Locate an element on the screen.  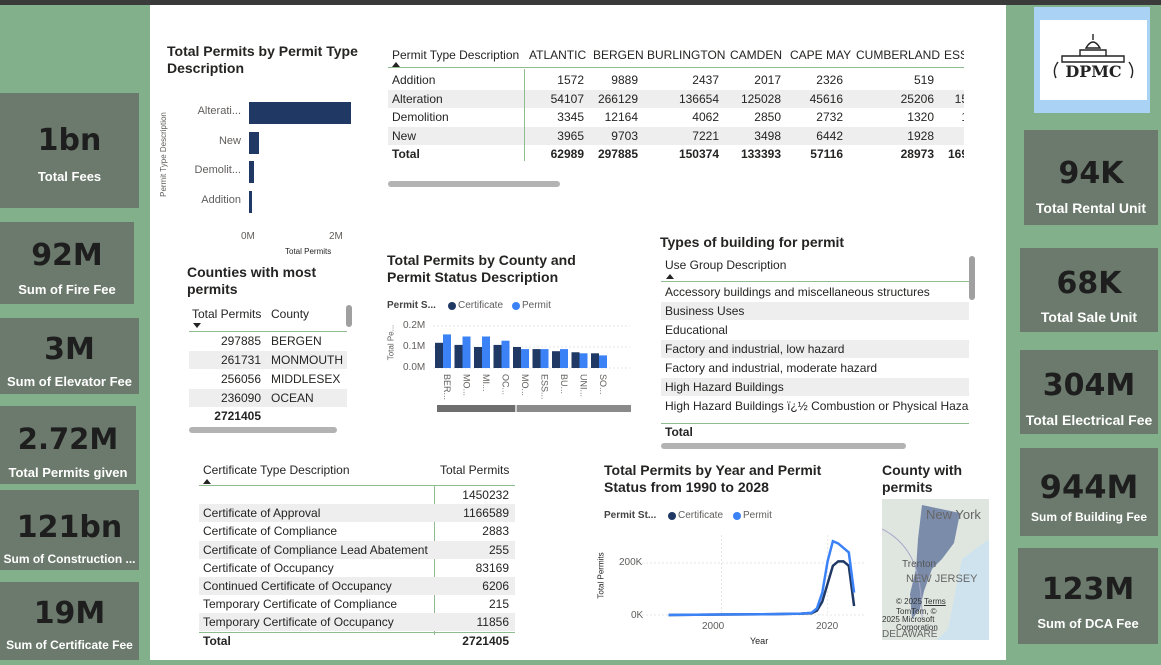
certificate-row: Continued Certificate of Occupancy 6206 is located at coordinates (357, 586).